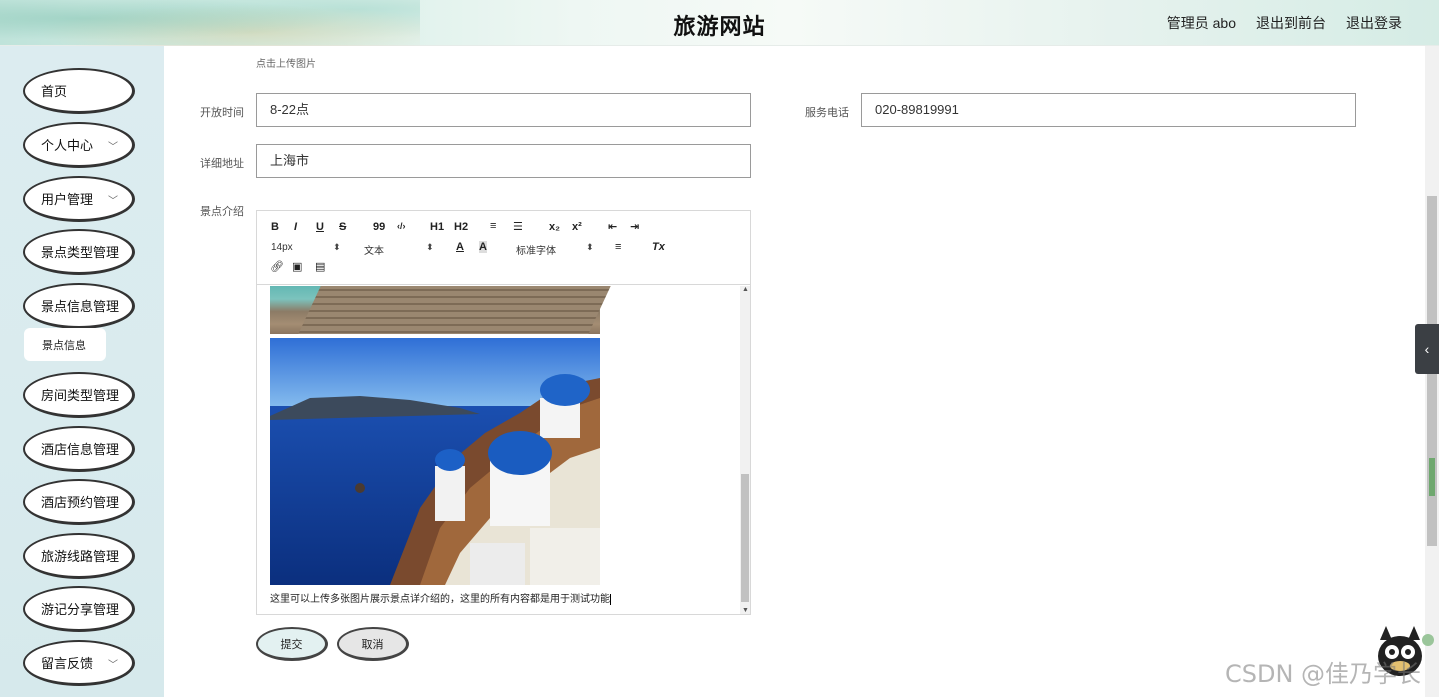 The height and width of the screenshot is (697, 1439). I want to click on sidebar-item-label: 用户管理, so click(67, 199).